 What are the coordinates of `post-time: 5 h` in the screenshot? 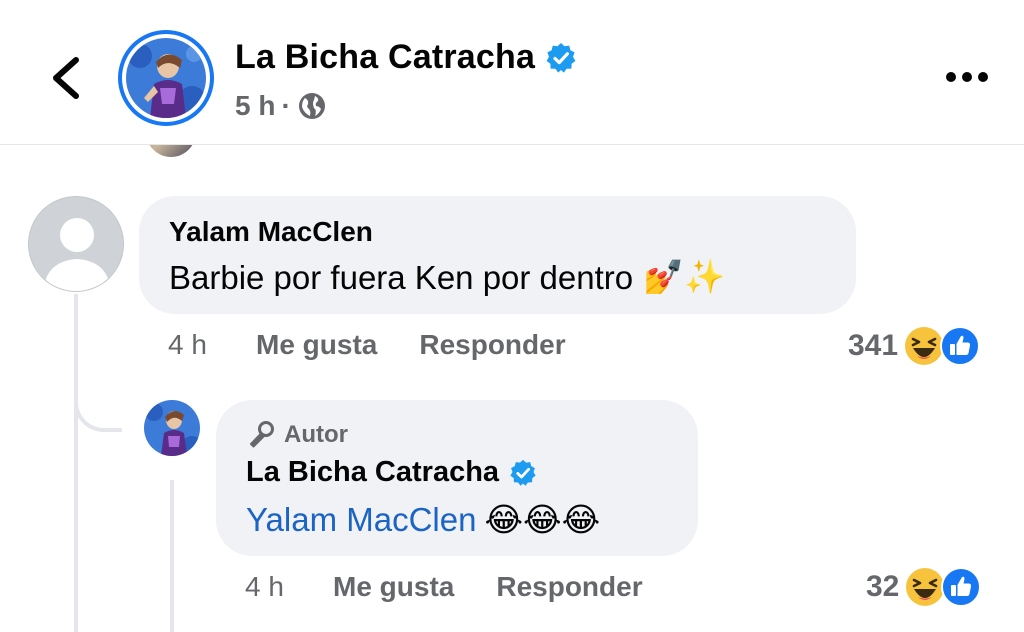 It's located at (255, 106).